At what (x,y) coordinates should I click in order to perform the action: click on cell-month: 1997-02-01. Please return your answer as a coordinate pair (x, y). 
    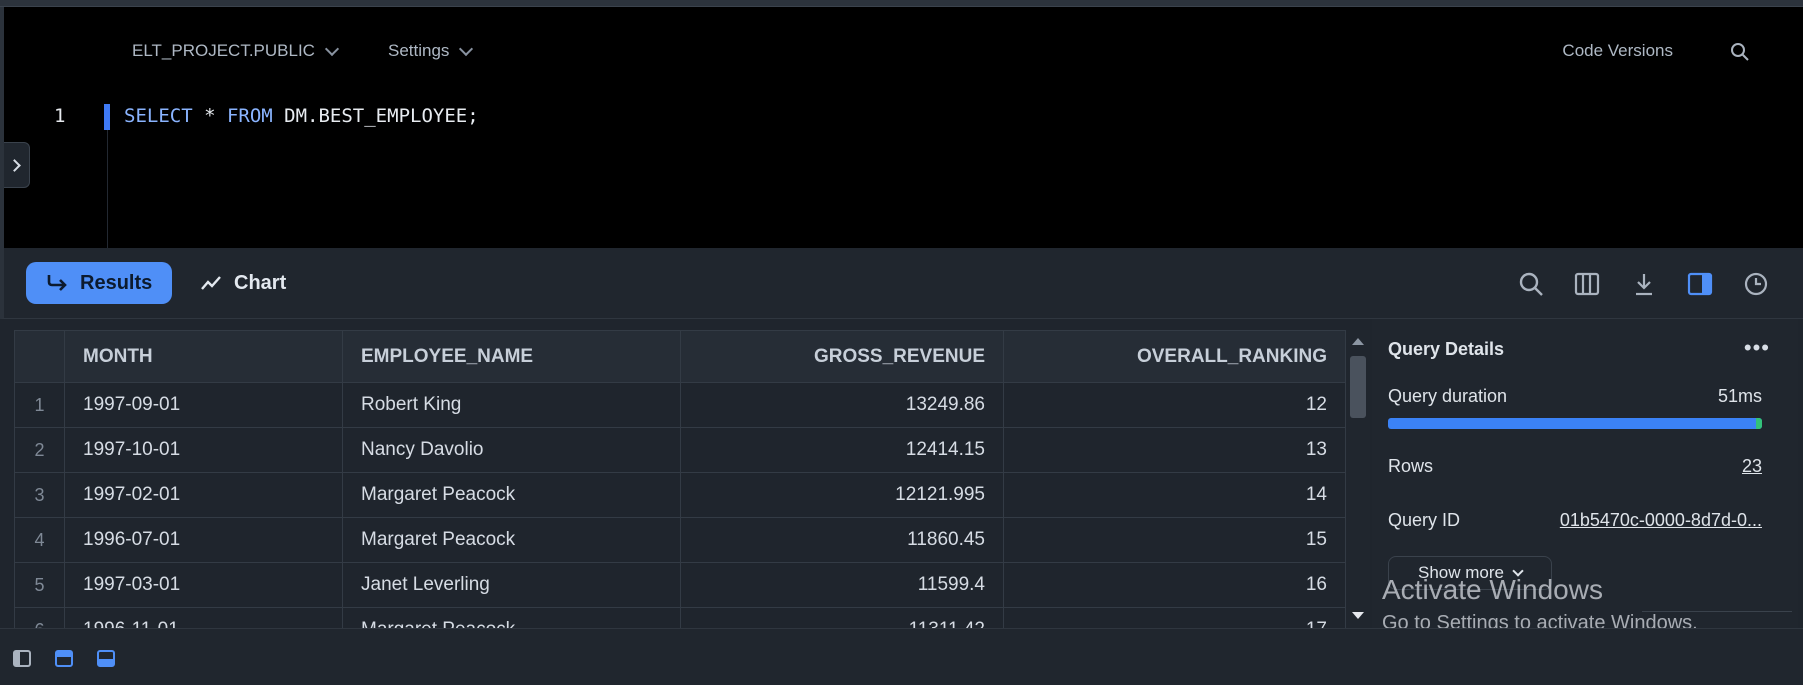
    Looking at the image, I should click on (203, 495).